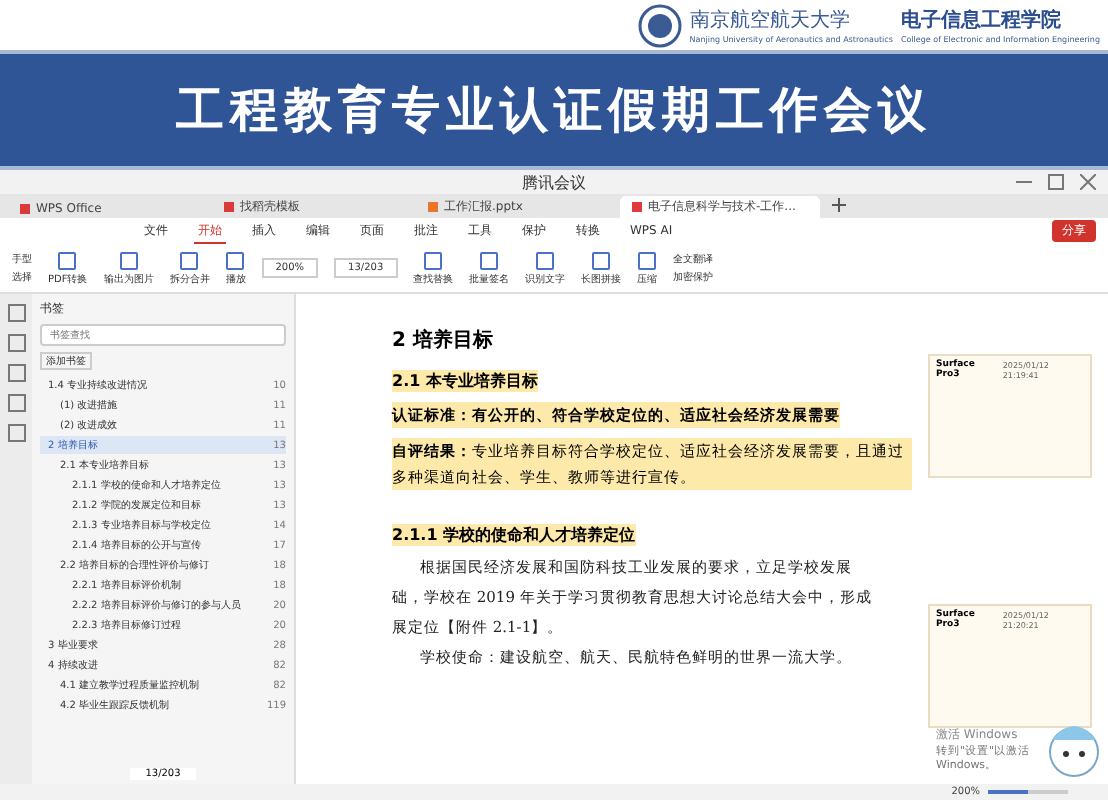  I want to click on banner-title: 工程教育专业认证假期工作会议, so click(554, 110).